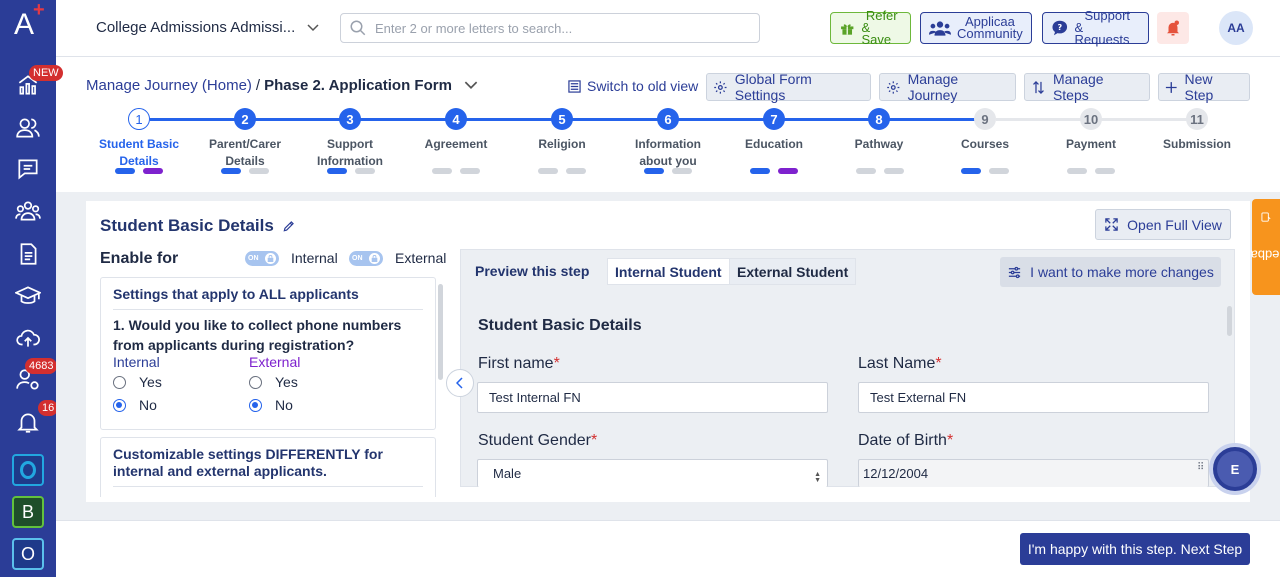  I want to click on step-11: 11 Submission, so click(1197, 139).